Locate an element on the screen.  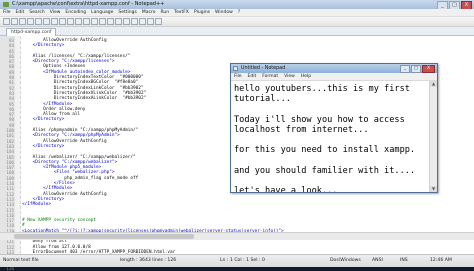
notepad-close-button: X is located at coordinates (428, 69).